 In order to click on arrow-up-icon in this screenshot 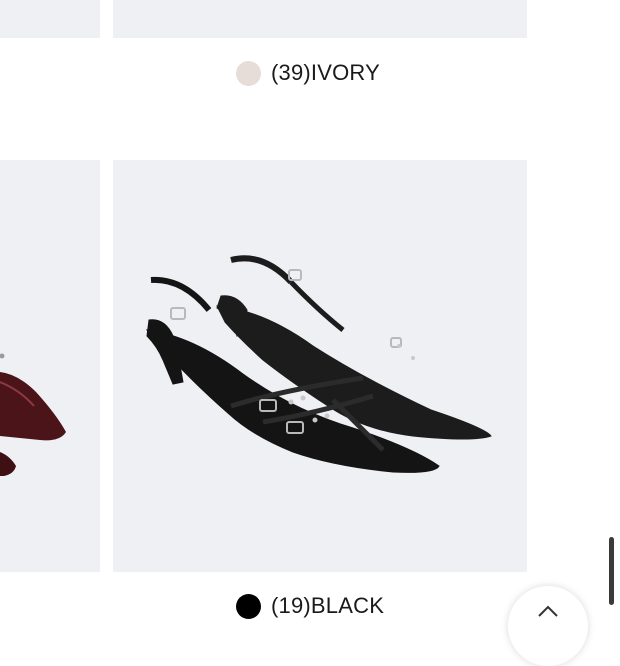, I will do `click(548, 611)`.